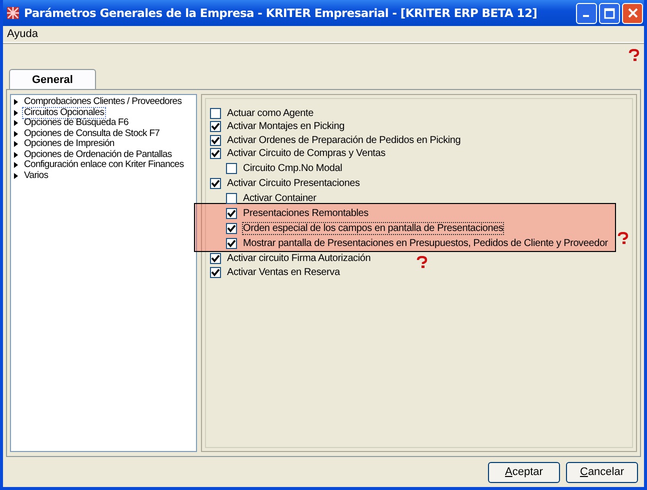  What do you see at coordinates (586, 13) in the screenshot?
I see `minimize-button` at bounding box center [586, 13].